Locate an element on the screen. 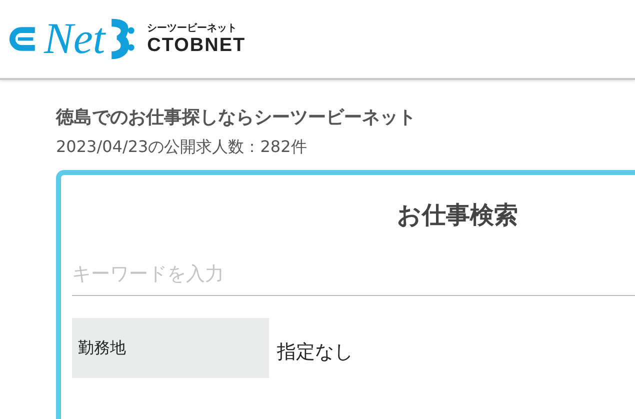  logo-three-icon is located at coordinates (122, 39).